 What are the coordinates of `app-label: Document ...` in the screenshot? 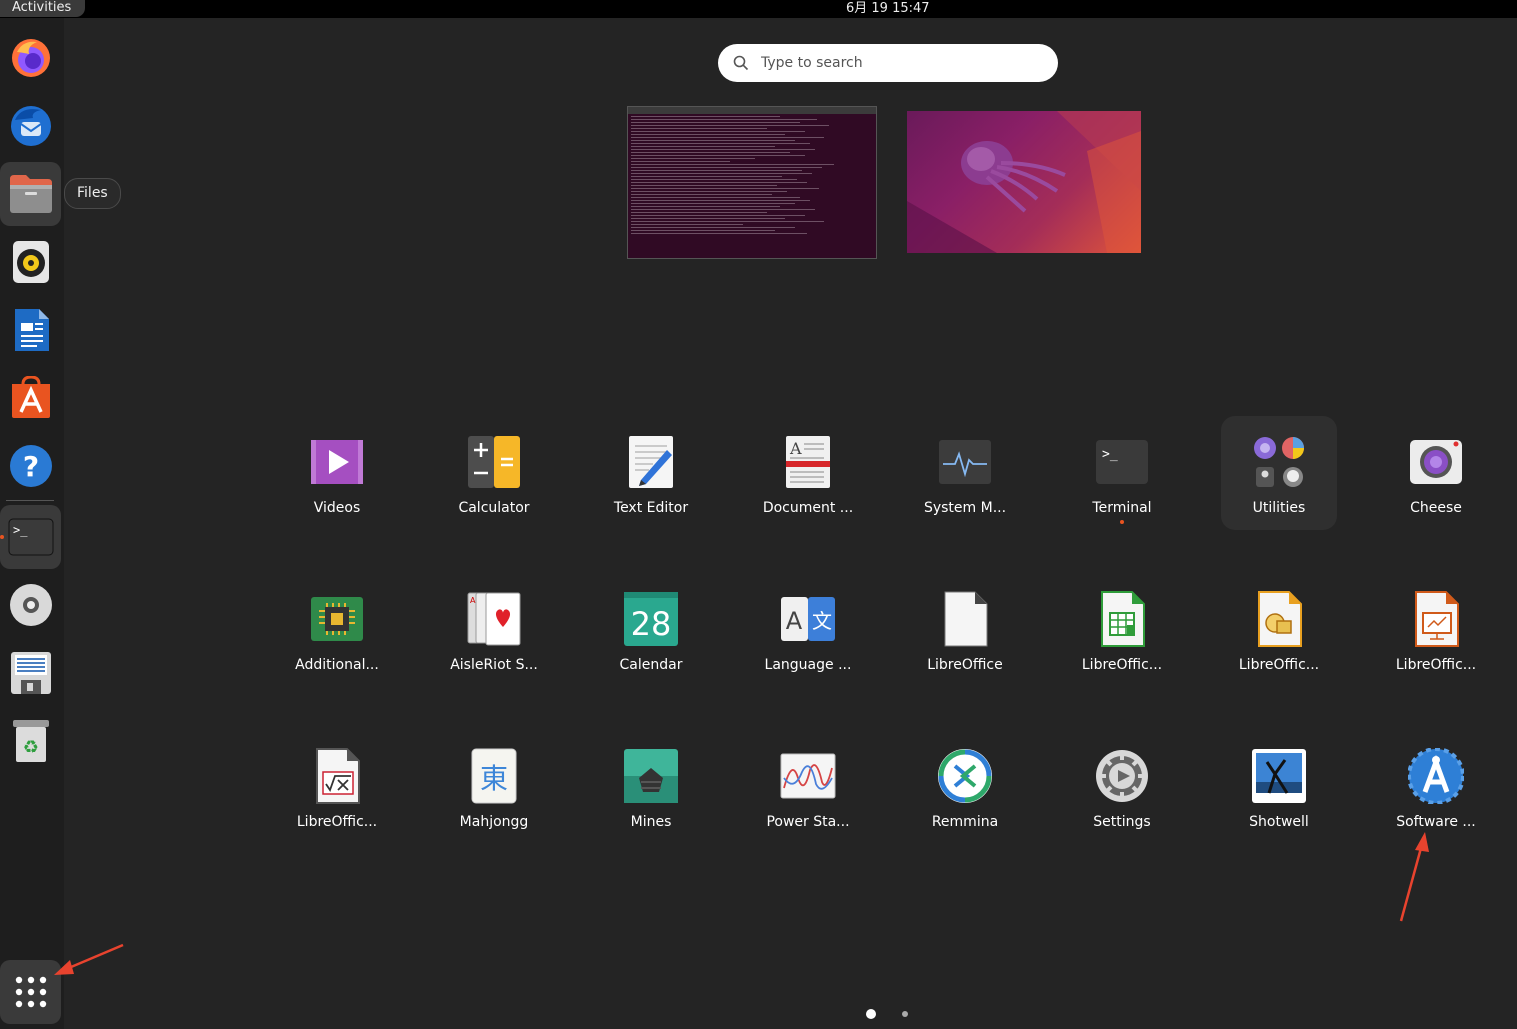 It's located at (808, 508).